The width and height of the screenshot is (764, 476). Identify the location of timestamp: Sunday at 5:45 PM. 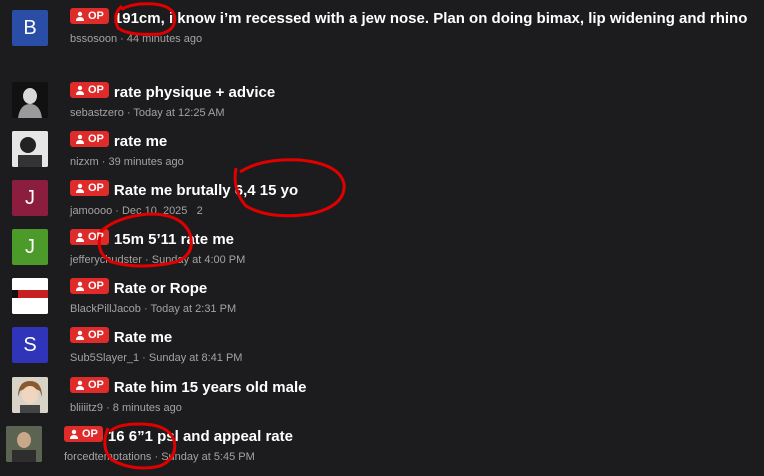
(208, 457).